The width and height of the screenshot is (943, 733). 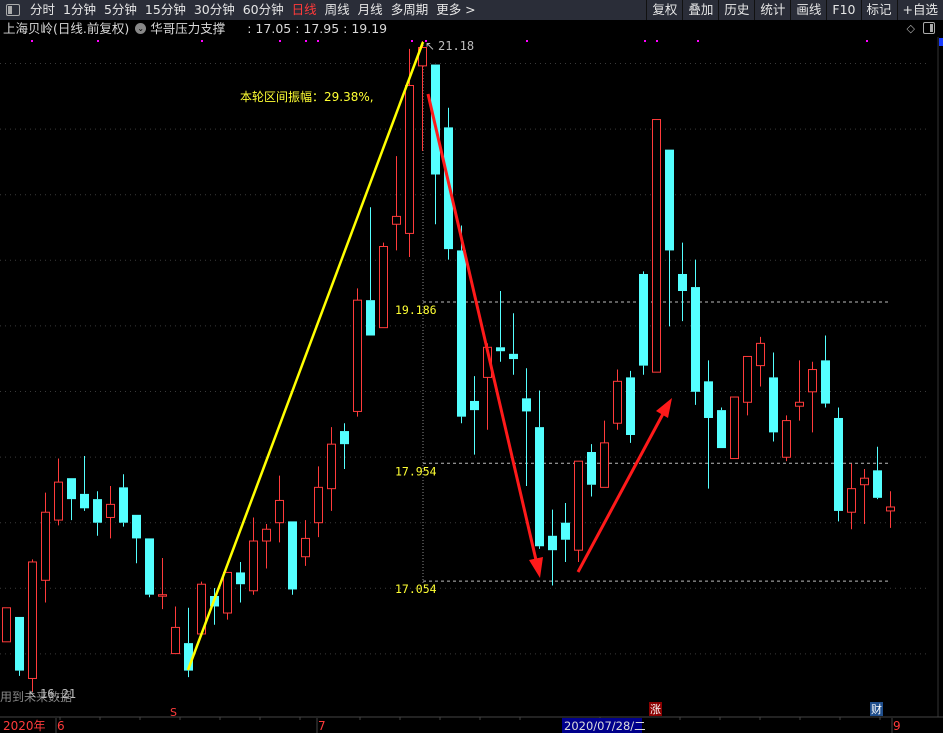 What do you see at coordinates (416, 310) in the screenshot?
I see `level-label: 19.186` at bounding box center [416, 310].